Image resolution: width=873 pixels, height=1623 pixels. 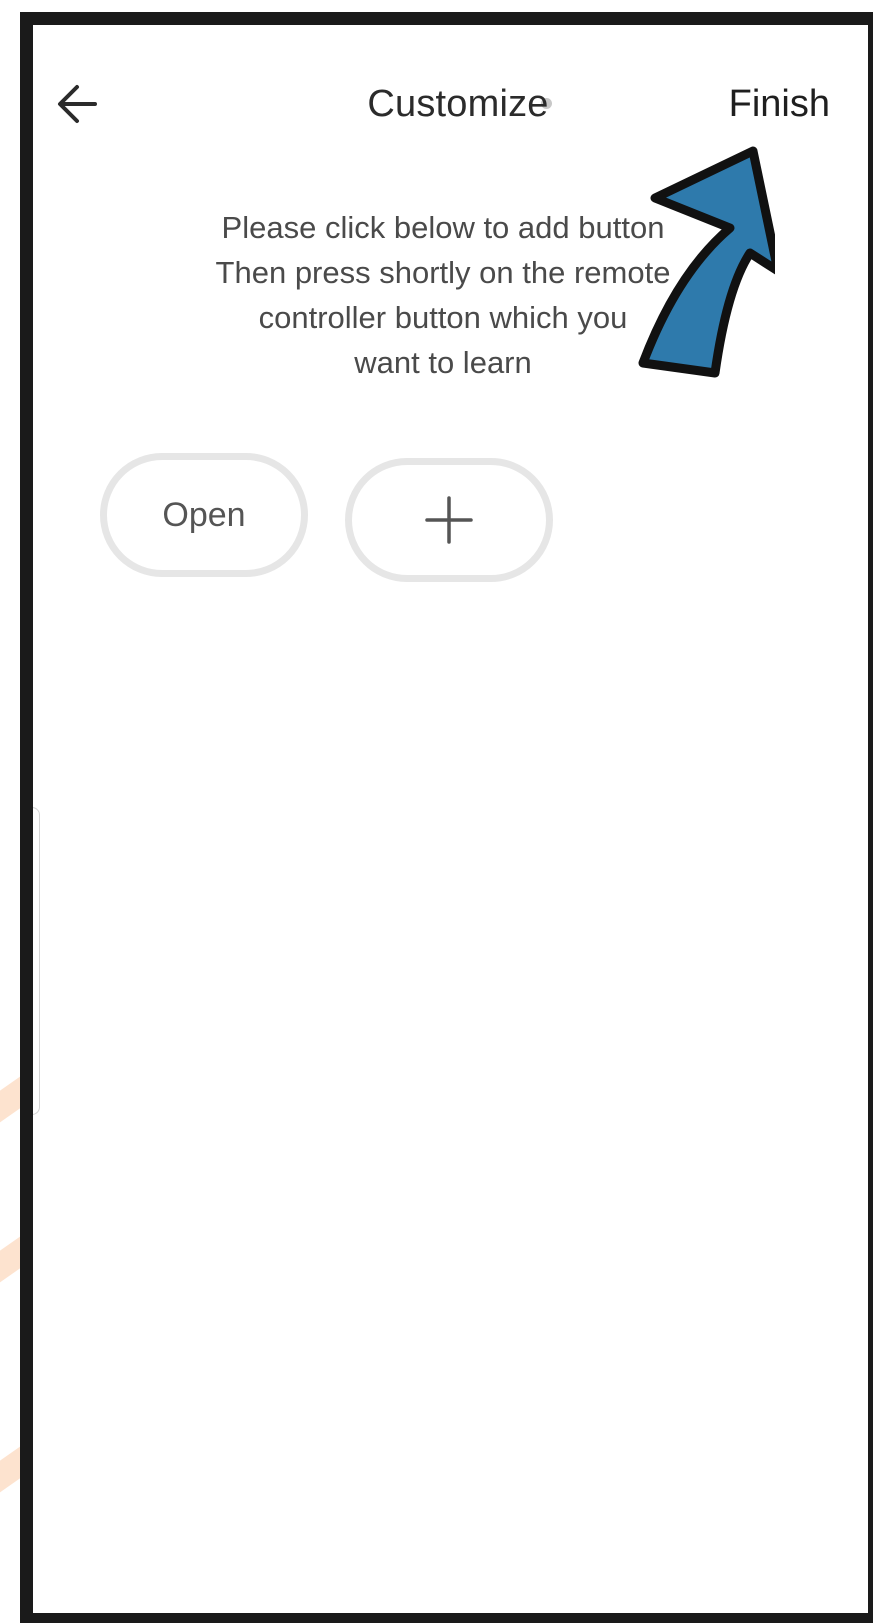 What do you see at coordinates (443, 227) in the screenshot?
I see `instruction-line: Please click below to add button` at bounding box center [443, 227].